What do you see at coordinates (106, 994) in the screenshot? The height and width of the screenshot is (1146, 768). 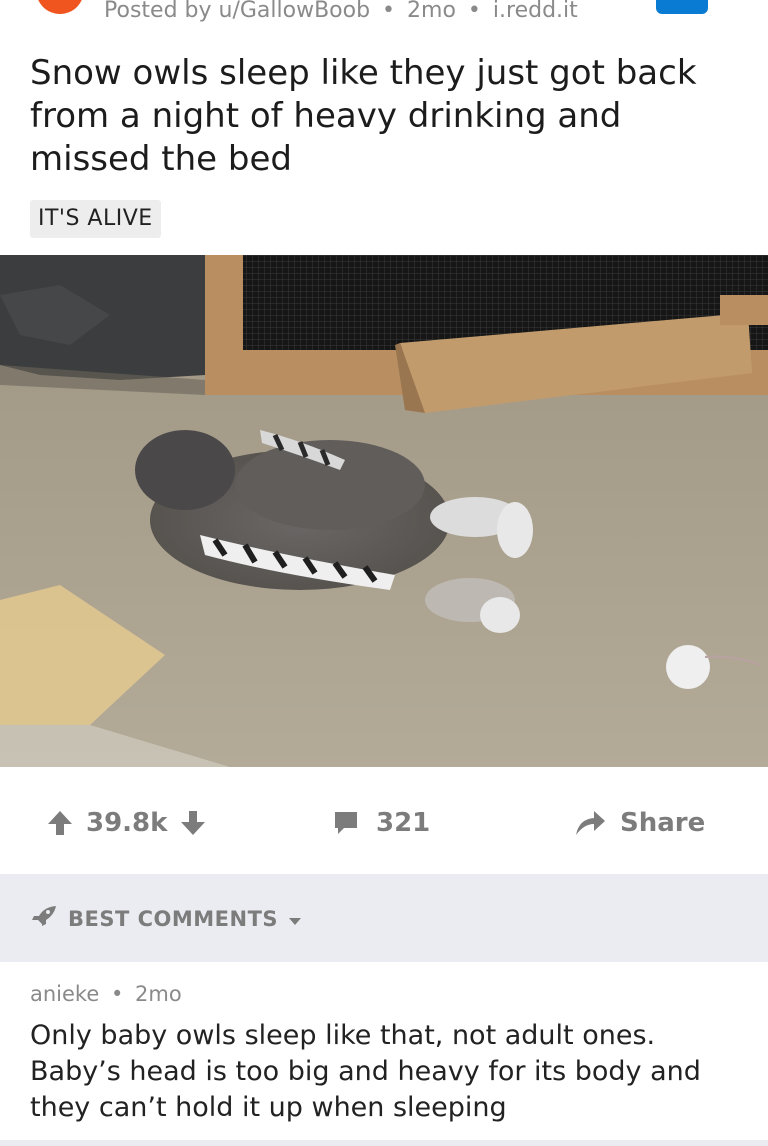 I see `comment-meta: anieke • 2mo` at bounding box center [106, 994].